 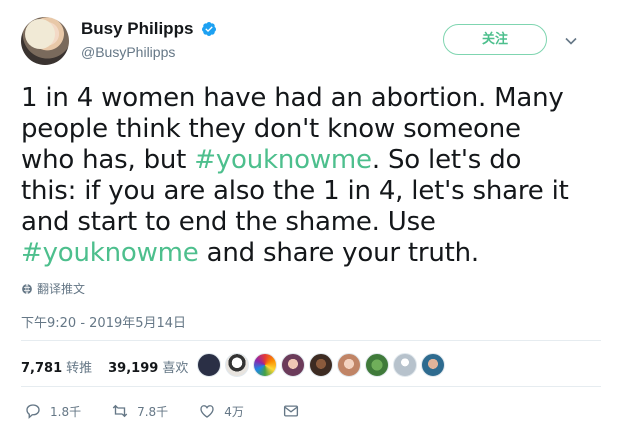 What do you see at coordinates (137, 29) in the screenshot?
I see `author-name: Busy Philipps` at bounding box center [137, 29].